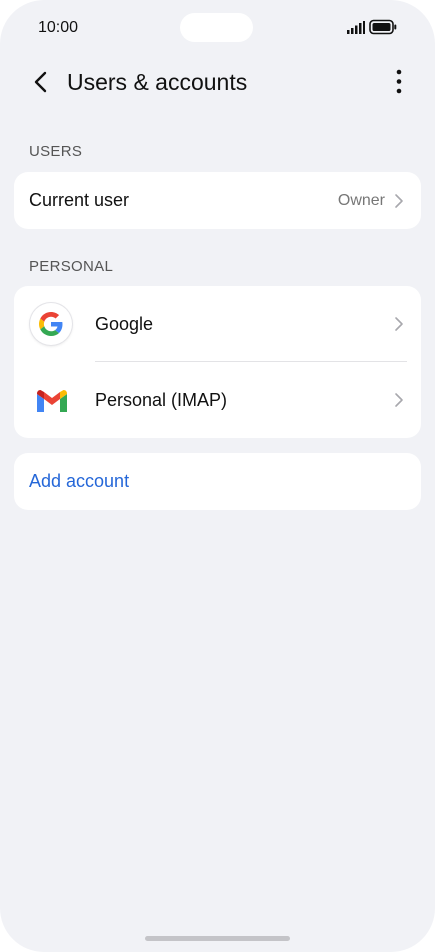 Image resolution: width=435 pixels, height=952 pixels. Describe the element at coordinates (217, 324) in the screenshot. I see `account-row-google: Google` at that location.